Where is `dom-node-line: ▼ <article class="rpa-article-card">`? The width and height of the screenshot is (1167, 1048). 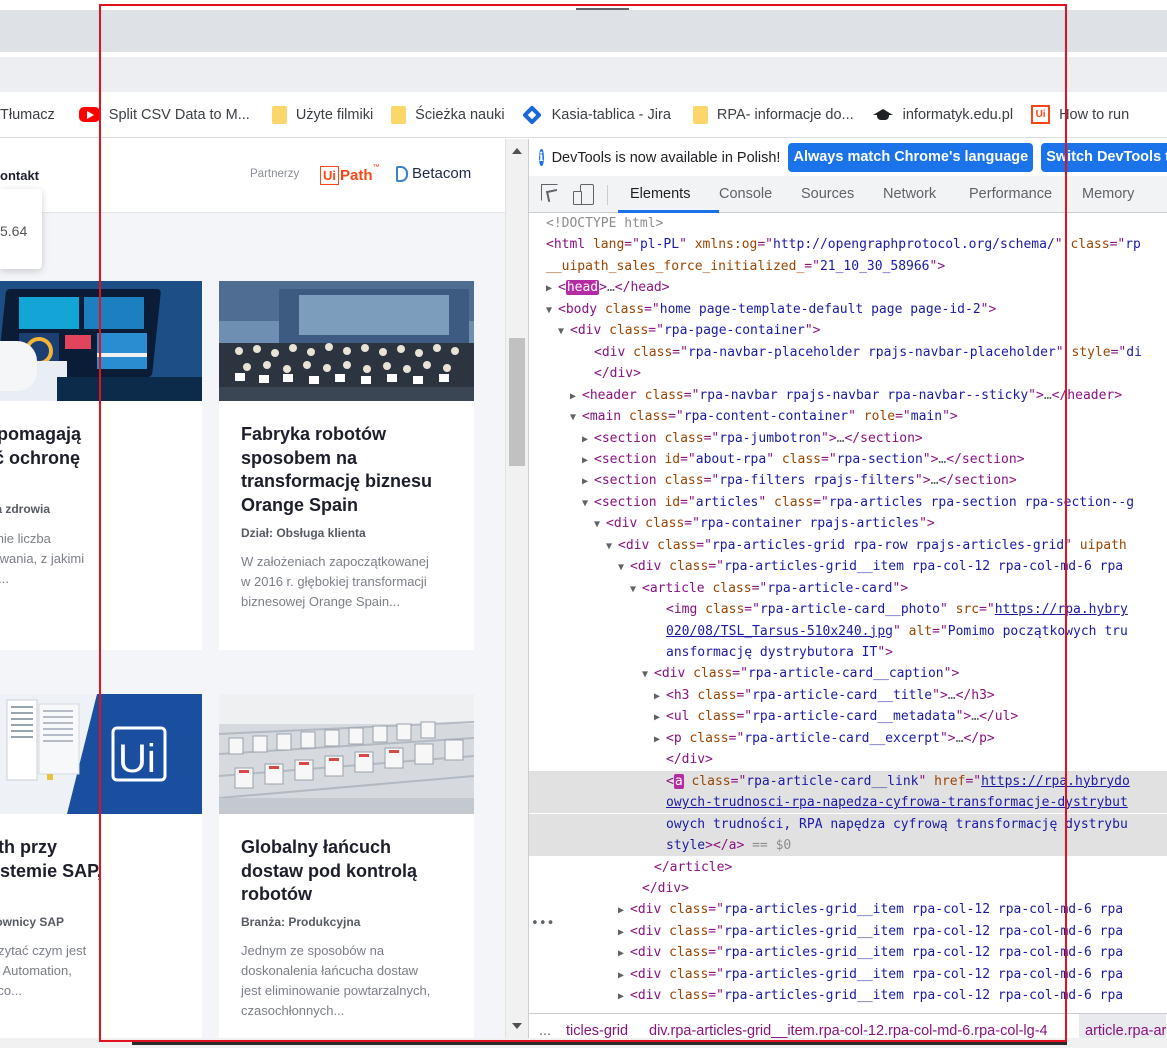 dom-node-line: ▼ <article class="rpa-article-card"> is located at coordinates (848, 588).